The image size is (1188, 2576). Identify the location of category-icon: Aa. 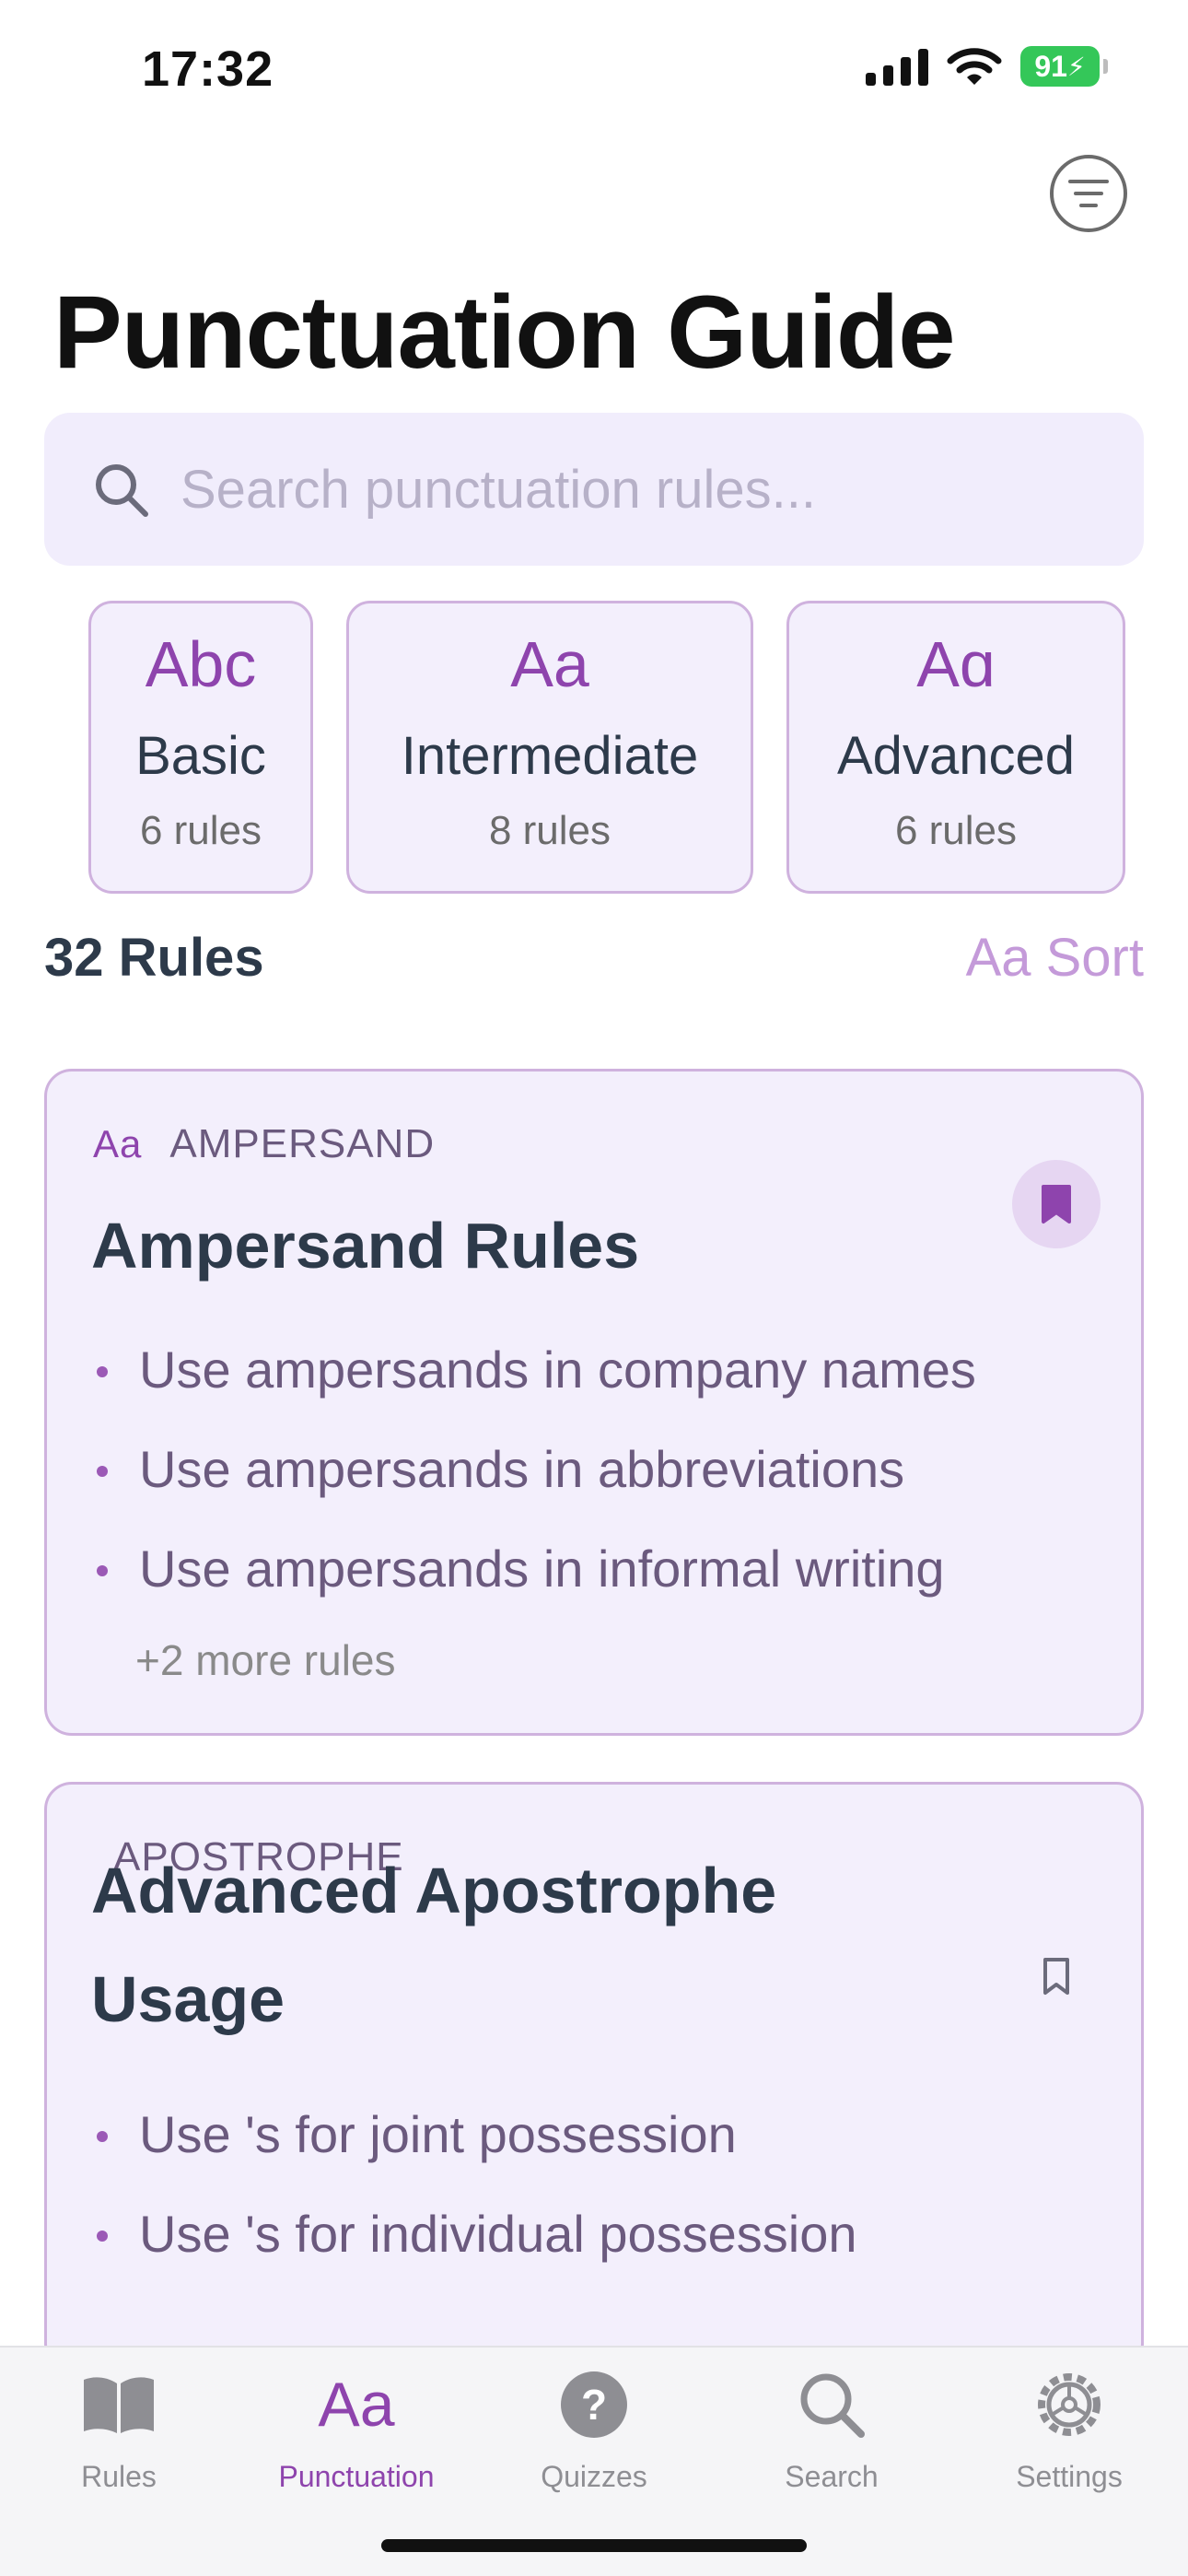
(118, 1143).